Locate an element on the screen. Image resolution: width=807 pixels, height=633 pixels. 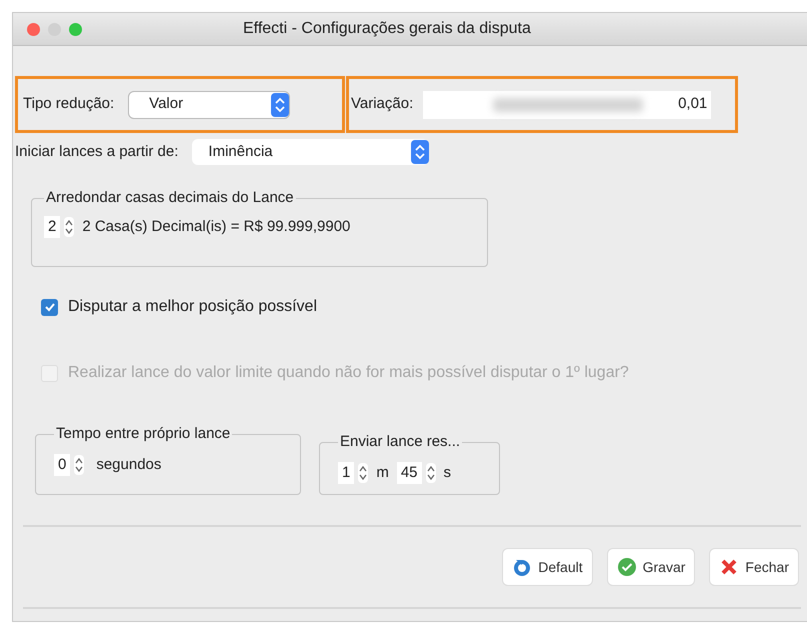
field-label: Tipo redução: is located at coordinates (68, 104).